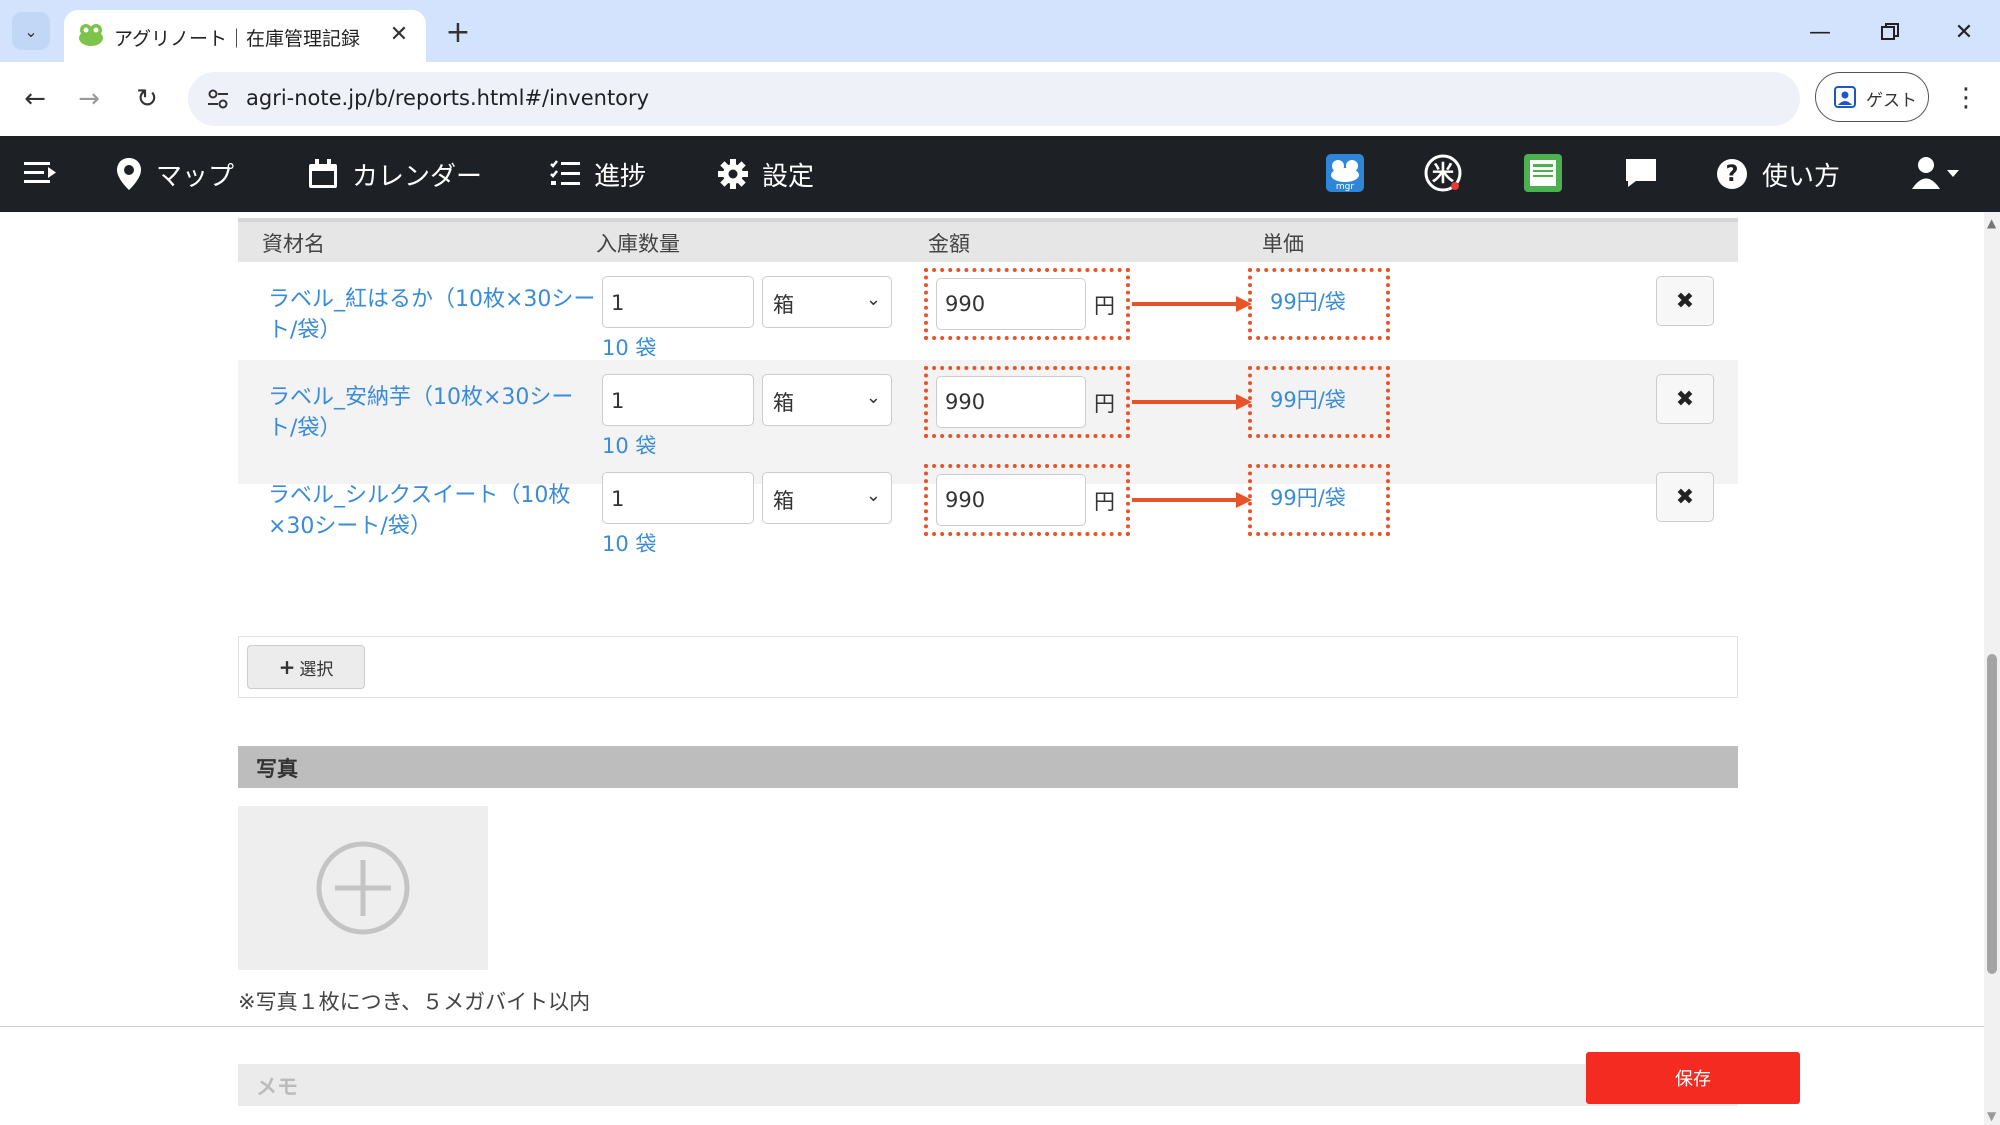  I want to click on unit-select-value: 箱, so click(783, 305).